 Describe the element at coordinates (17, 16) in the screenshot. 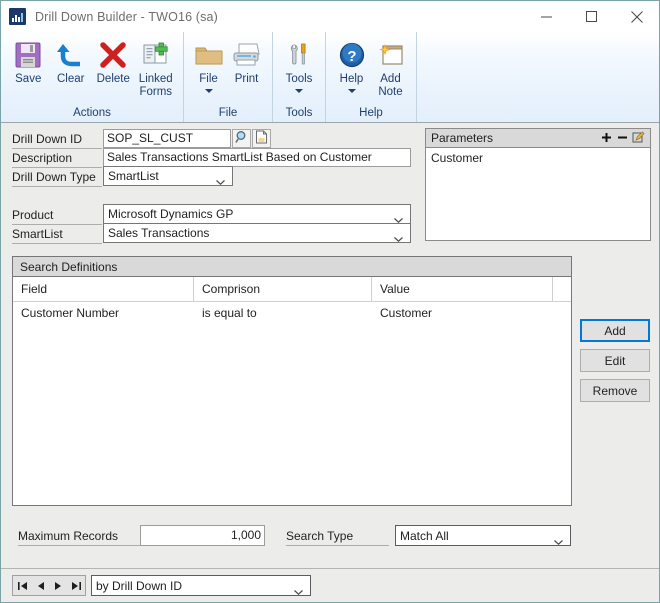

I see `bar-chart-icon` at that location.